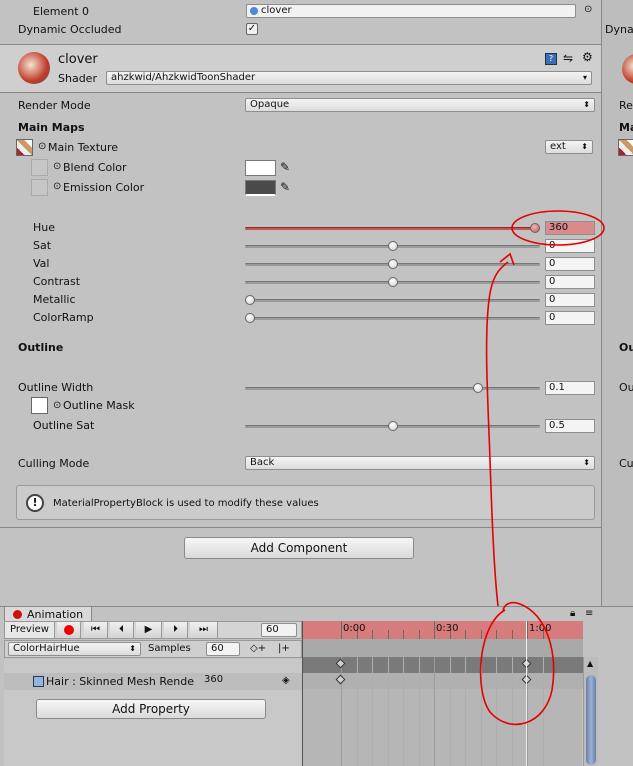 Image resolution: width=633 pixels, height=766 pixels. Describe the element at coordinates (542, 468) in the screenshot. I see `red-annotation-overlay` at that location.